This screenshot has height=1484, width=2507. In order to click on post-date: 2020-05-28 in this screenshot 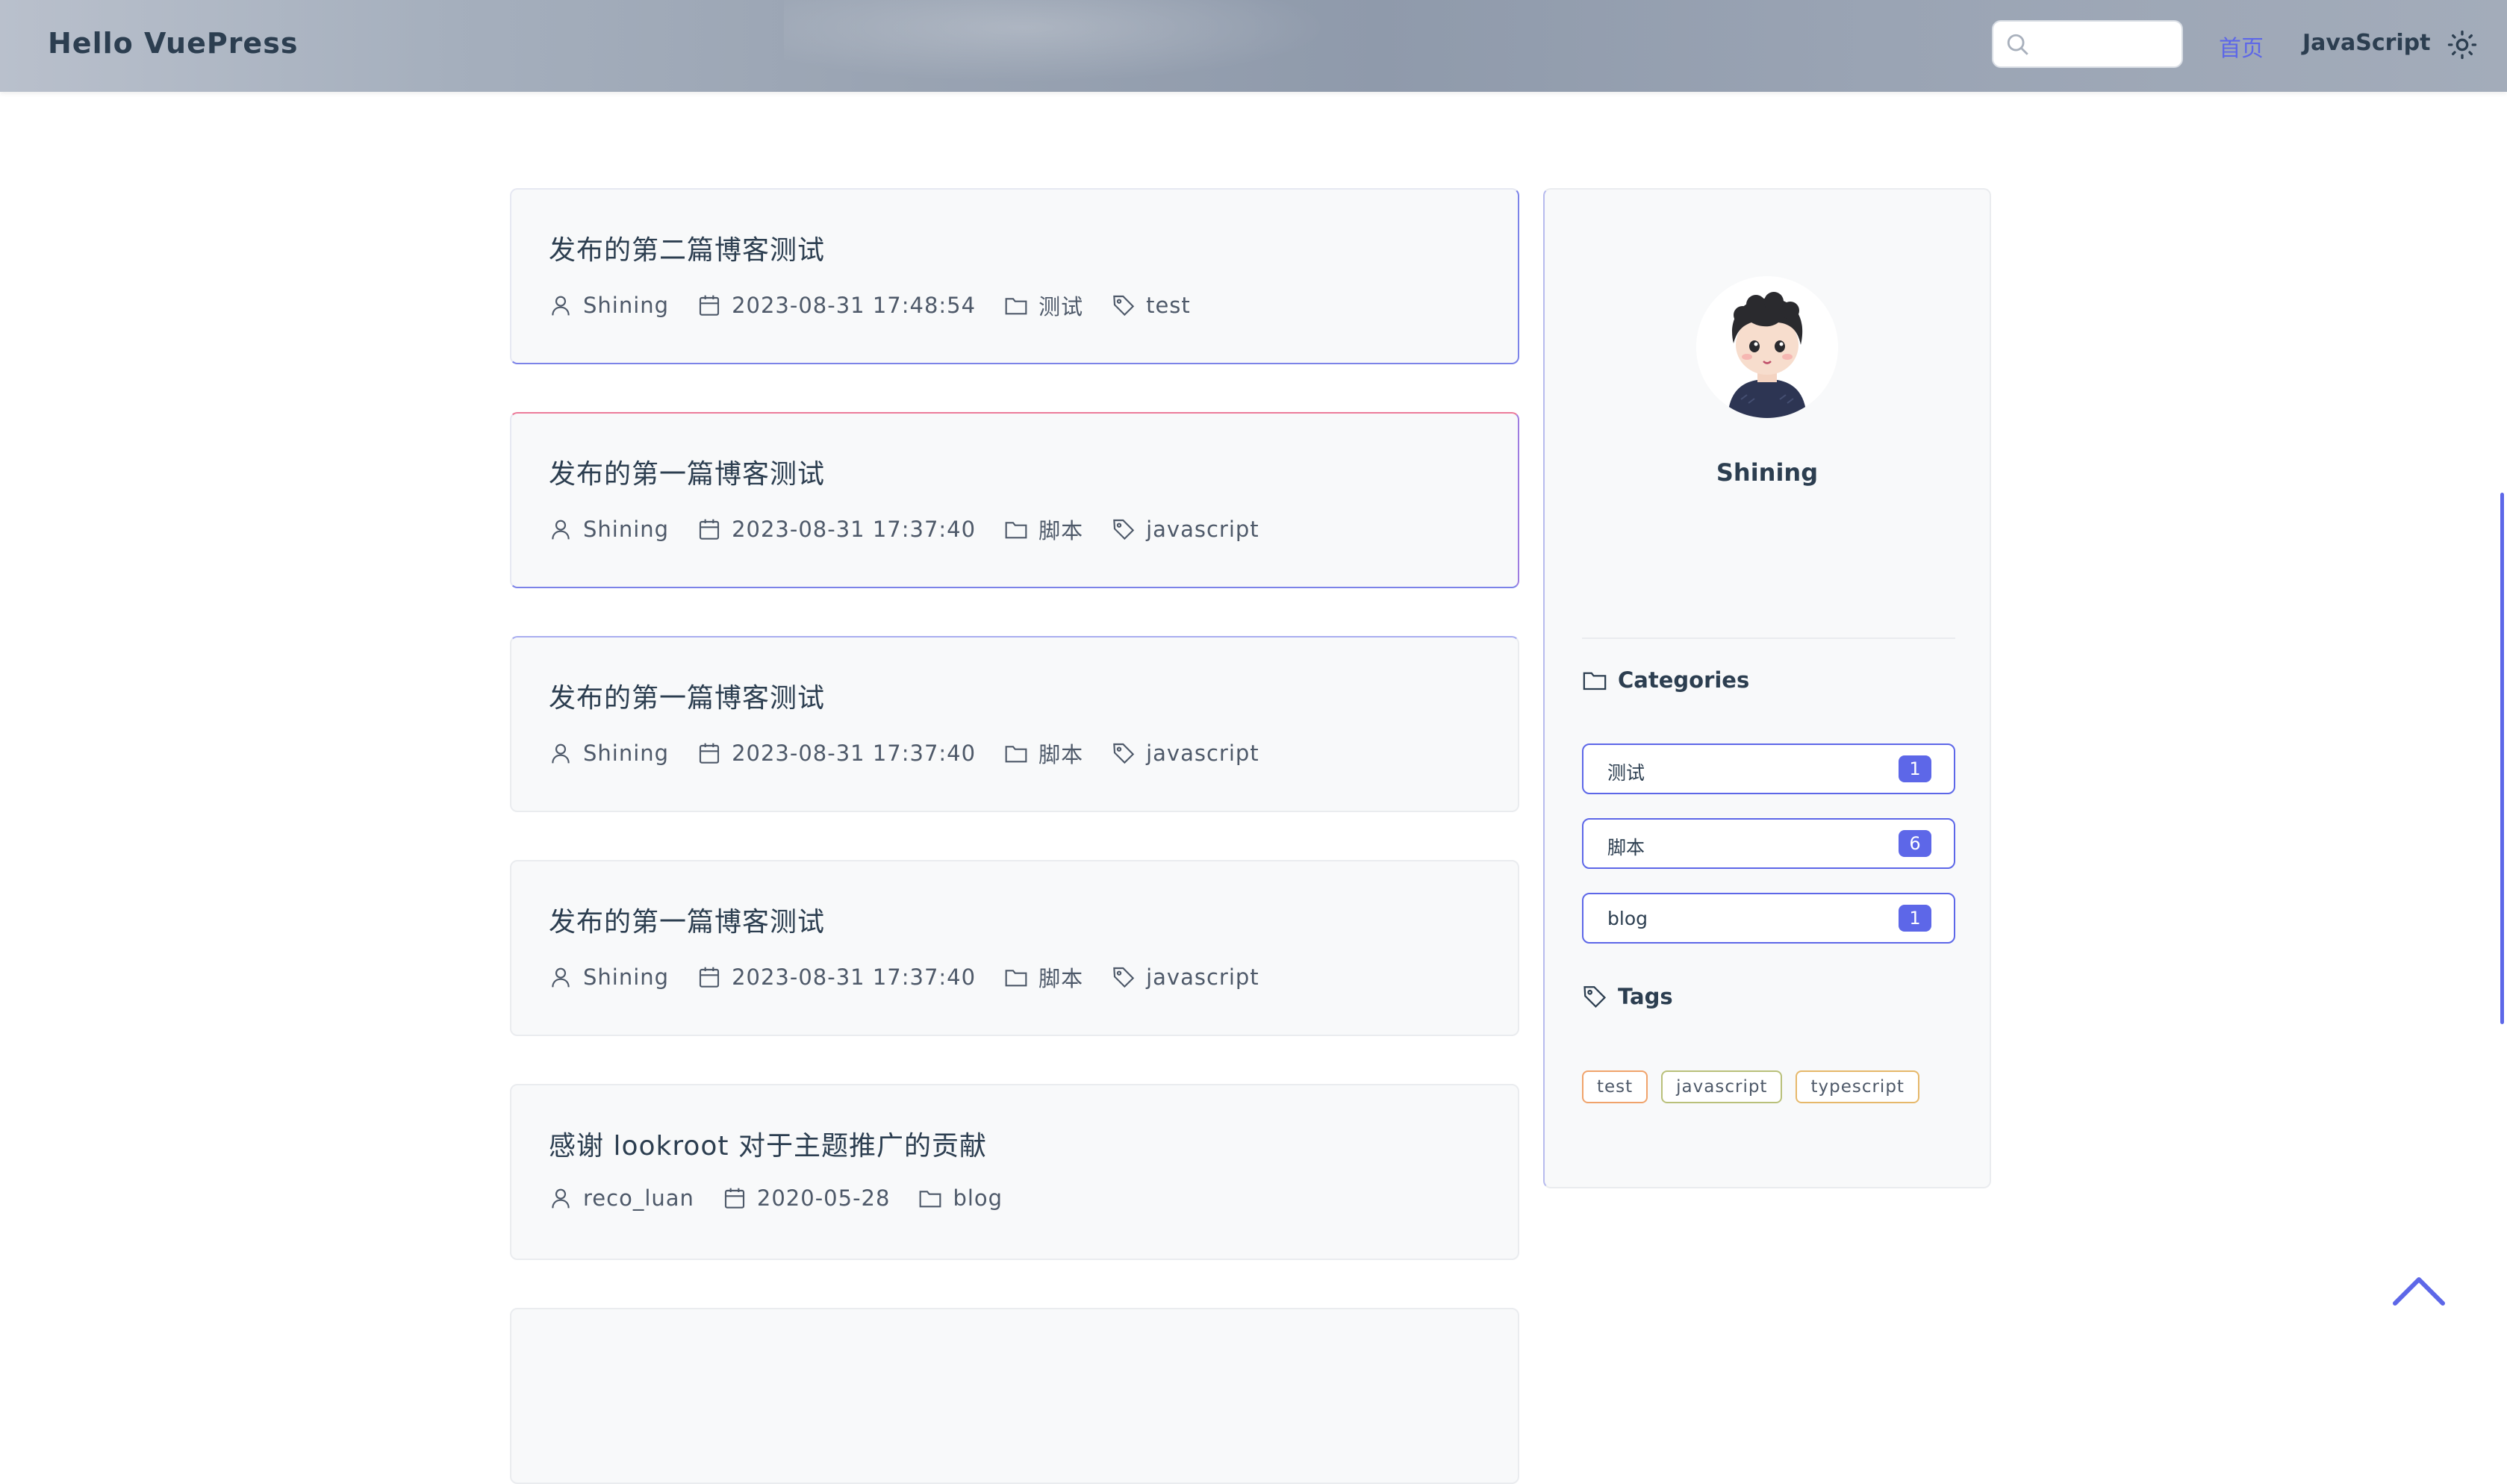, I will do `click(807, 1198)`.